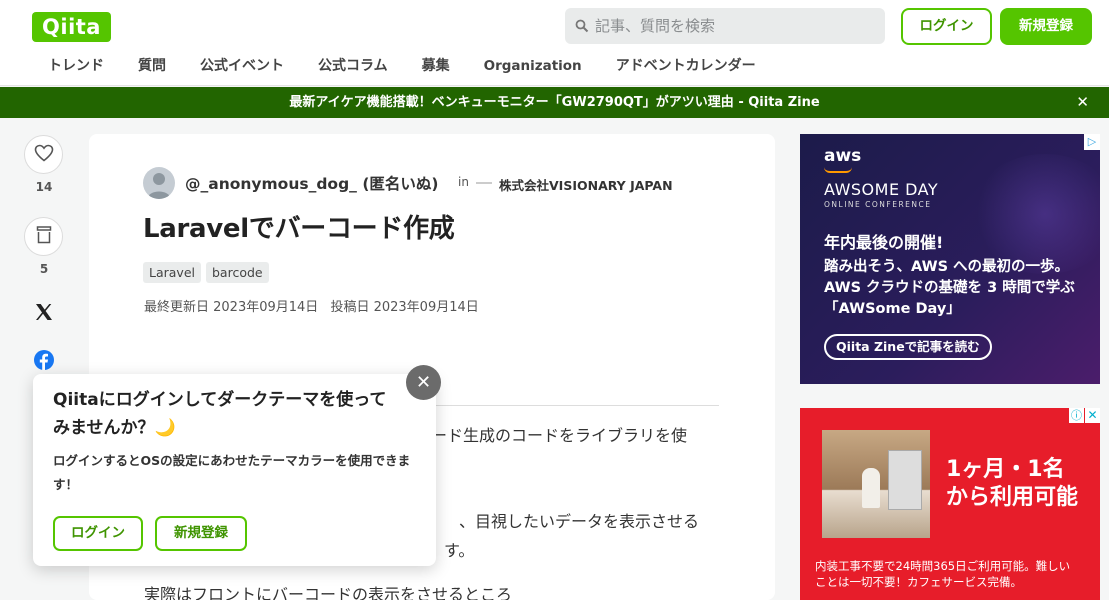 This screenshot has height=600, width=1109. I want to click on organization-name: 株式会社VISIONARY JAPAN, so click(586, 184).